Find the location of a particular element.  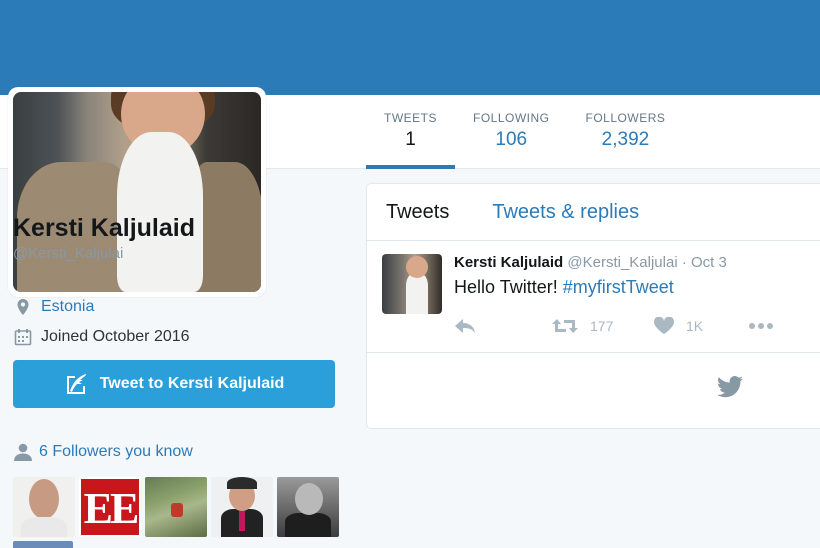

reply-icon is located at coordinates (465, 325).